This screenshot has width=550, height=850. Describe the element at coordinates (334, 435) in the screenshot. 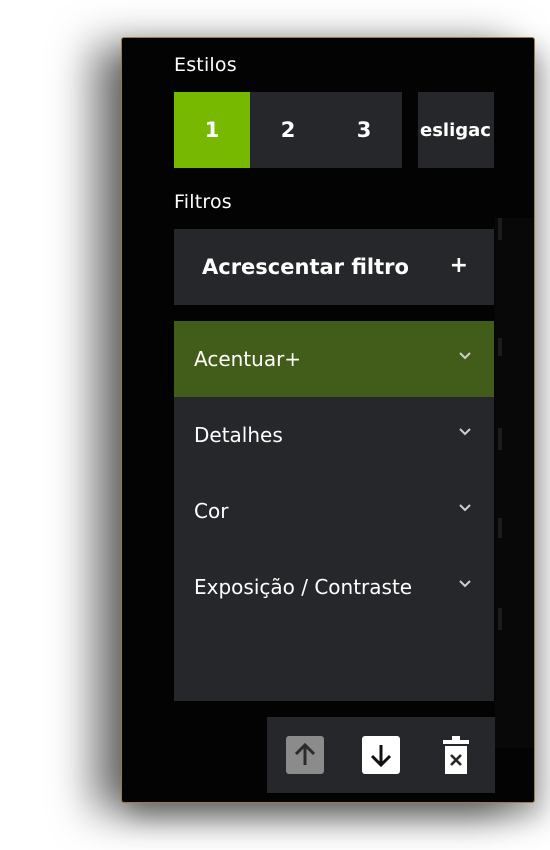

I see `filter-item-detalhes: Detalhes` at that location.